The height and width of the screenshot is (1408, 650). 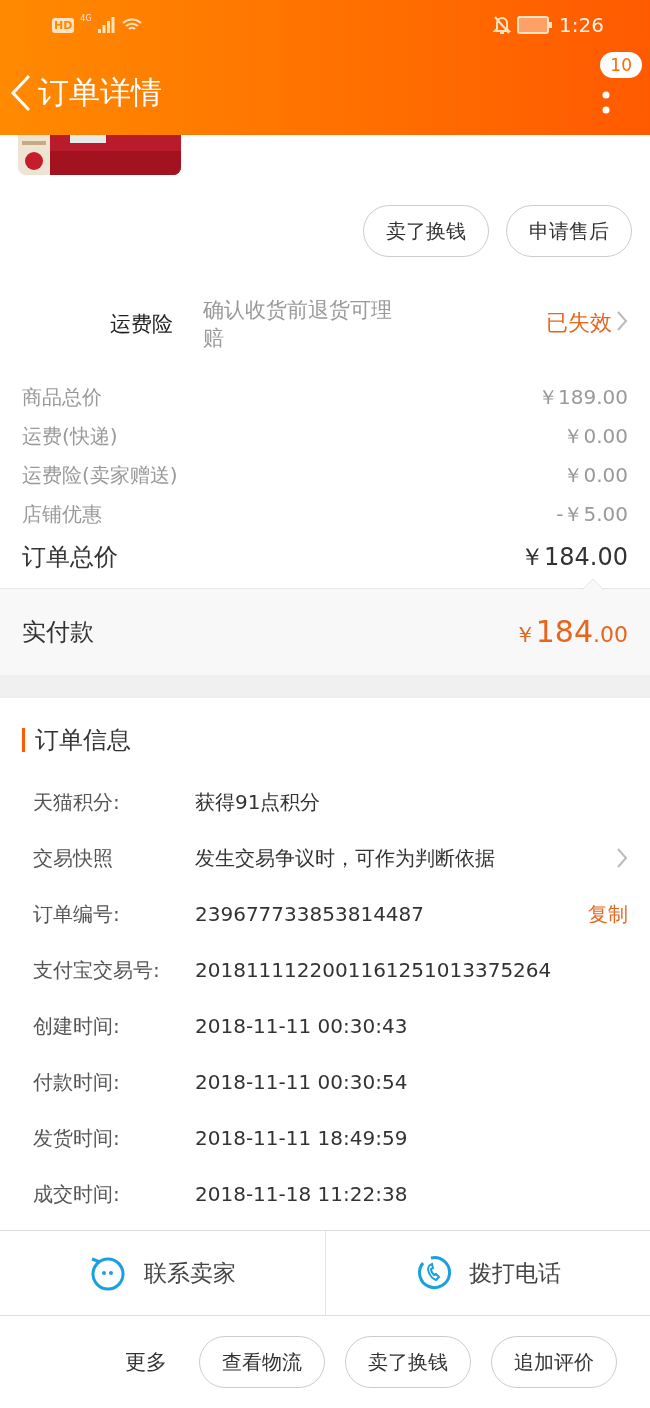 What do you see at coordinates (83, 740) in the screenshot?
I see `section-title: 订单信息` at bounding box center [83, 740].